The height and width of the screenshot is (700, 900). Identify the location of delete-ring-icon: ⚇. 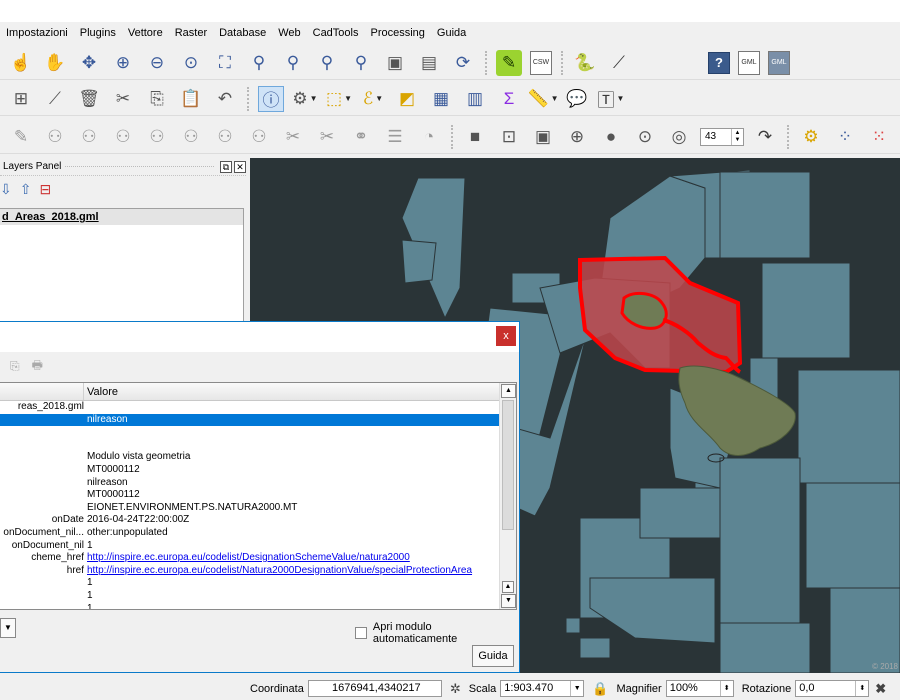
(157, 137).